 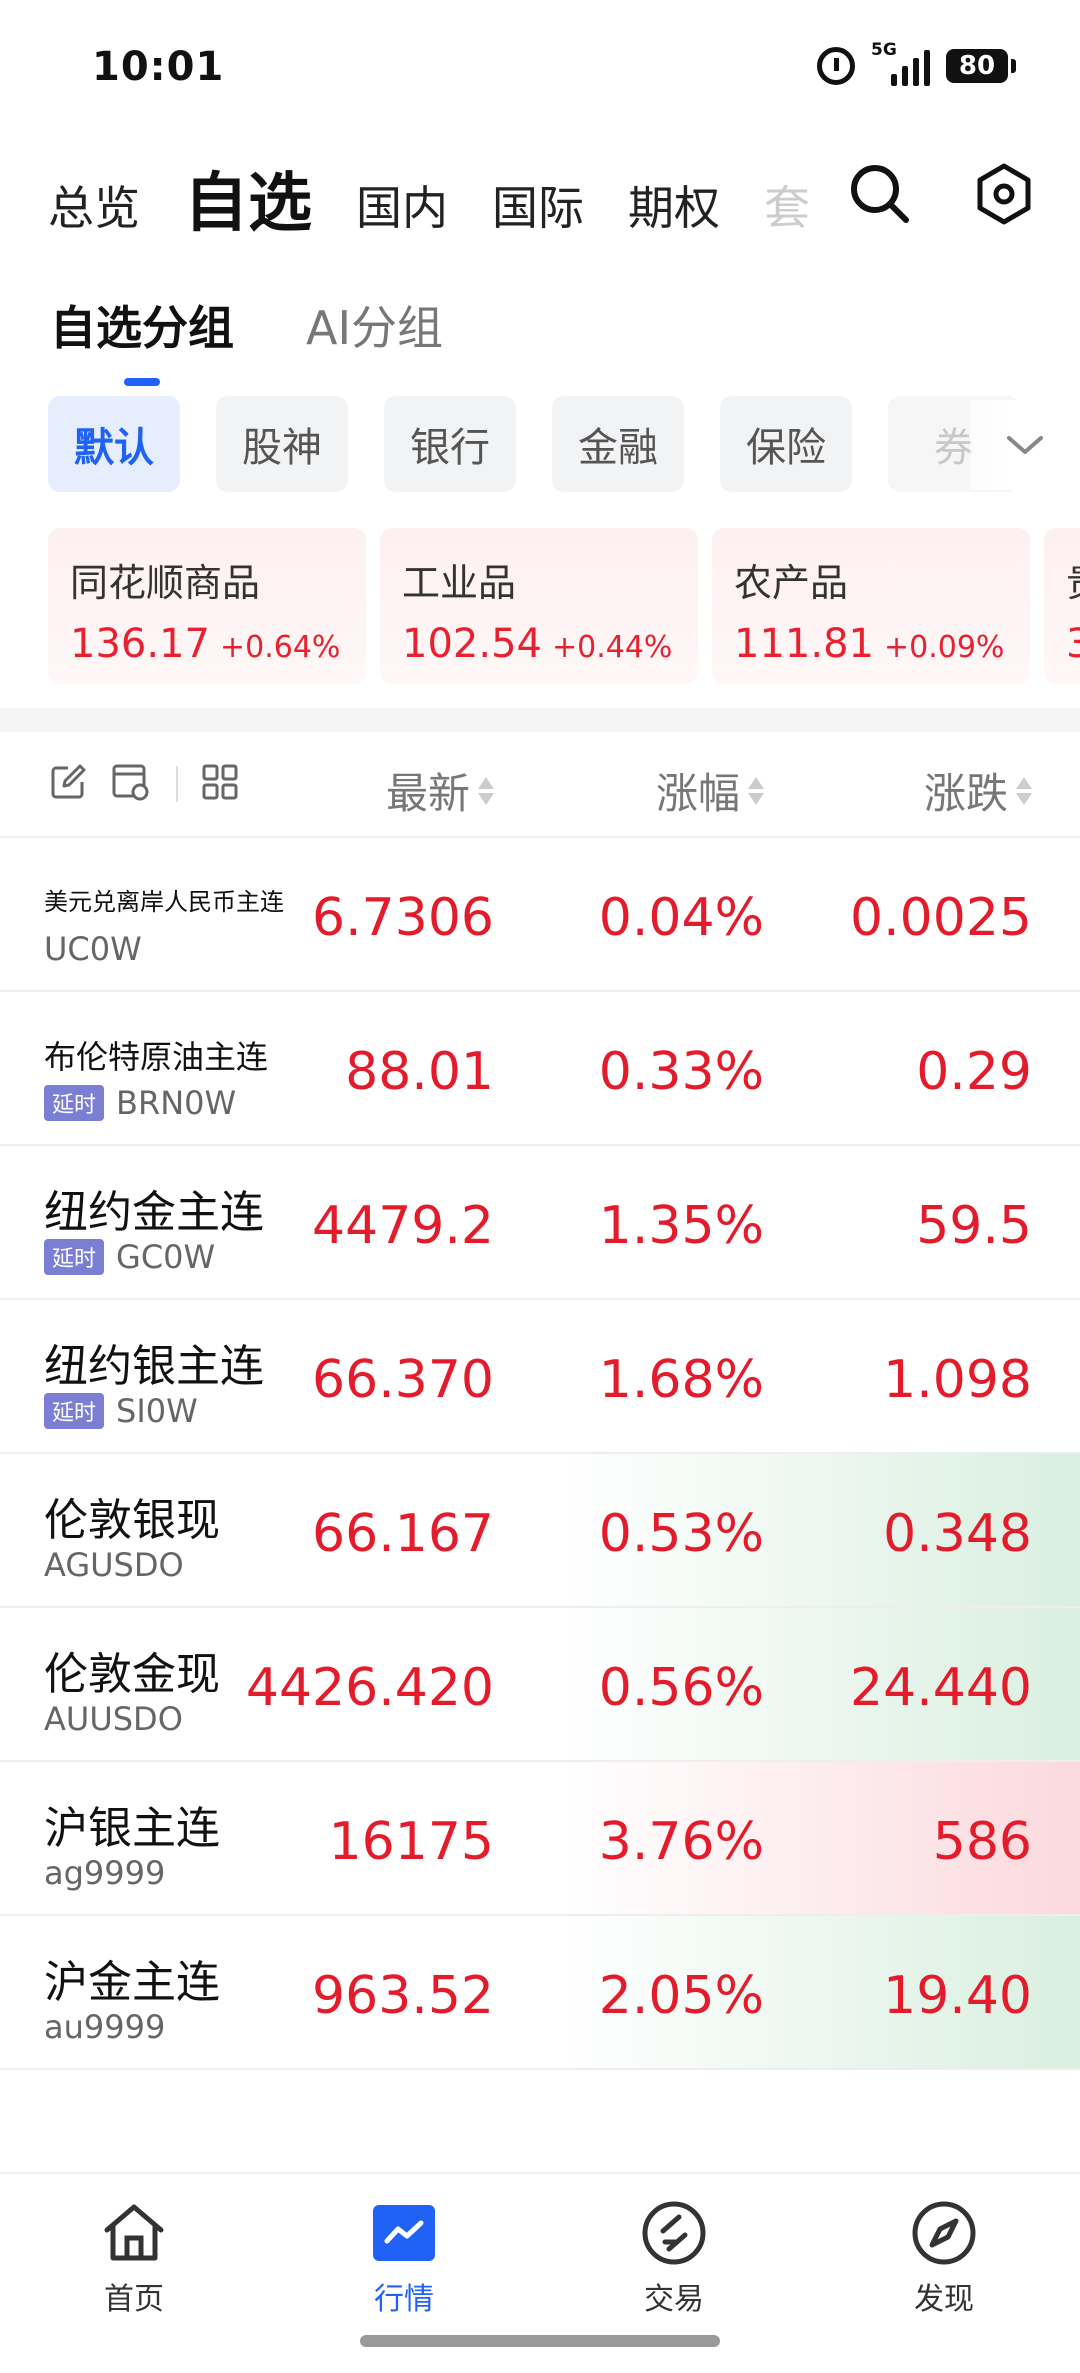 I want to click on change-amount: 59.5, so click(x=974, y=1226).